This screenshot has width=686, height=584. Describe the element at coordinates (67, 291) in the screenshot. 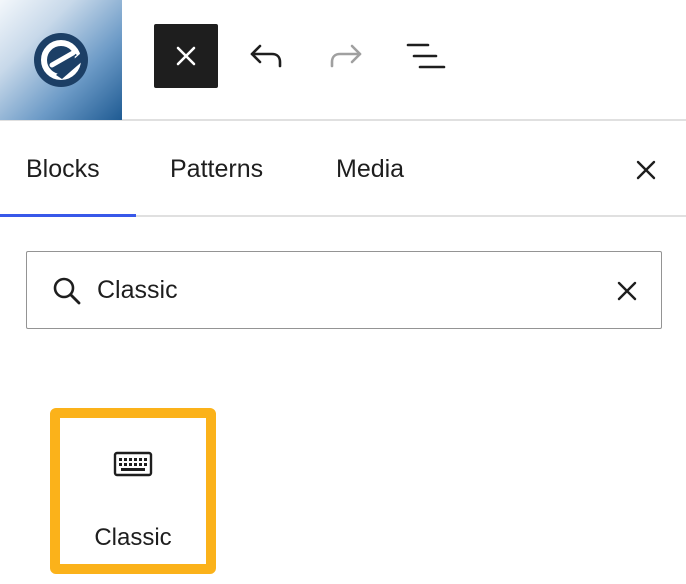

I see `search-icon` at that location.